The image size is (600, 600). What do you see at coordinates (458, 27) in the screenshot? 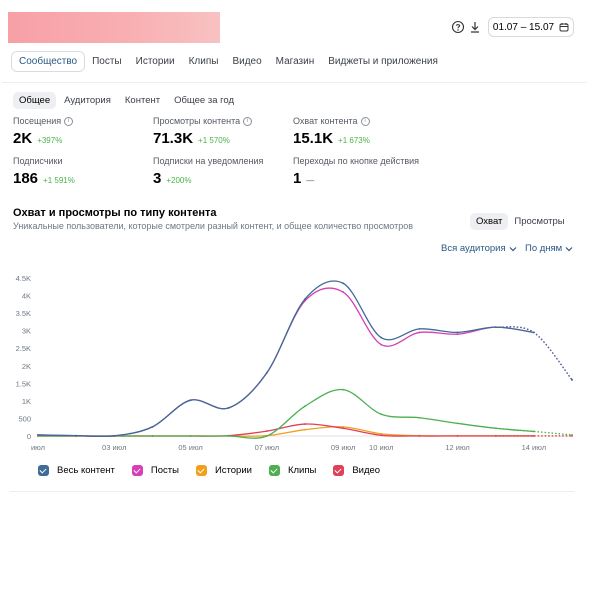
I see `help-icon` at bounding box center [458, 27].